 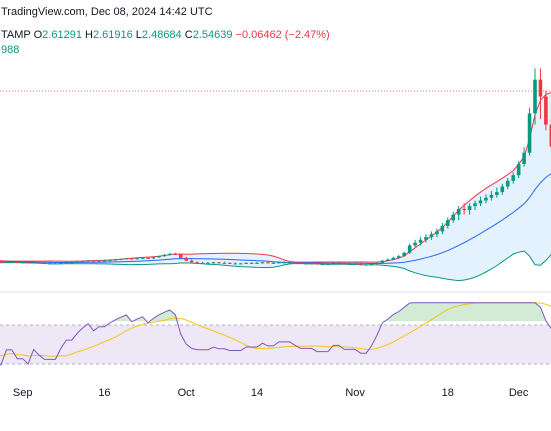 What do you see at coordinates (188, 35) in the screenshot?
I see `close-key: C` at bounding box center [188, 35].